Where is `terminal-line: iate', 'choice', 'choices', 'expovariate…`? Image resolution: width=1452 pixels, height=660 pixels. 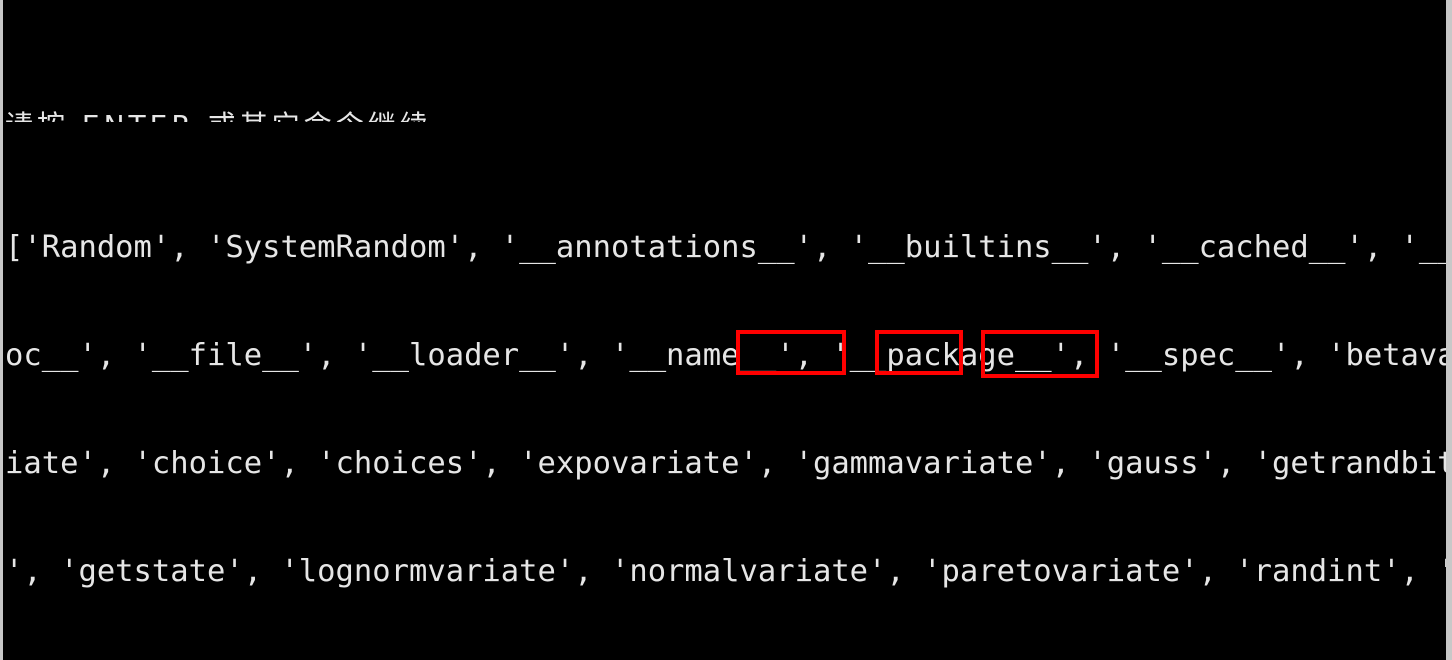 terminal-line: iate', 'choice', 'choices', 'expovariate… is located at coordinates (728, 463).